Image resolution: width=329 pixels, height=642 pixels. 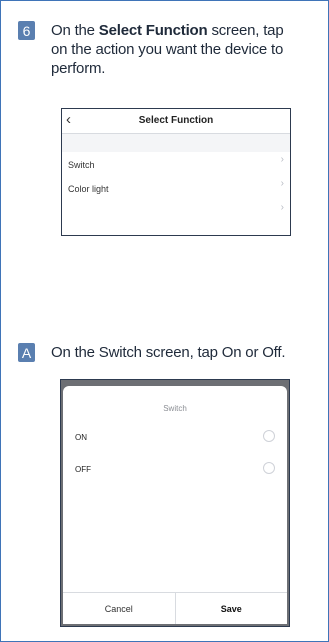 I want to click on row-label: Color light, so click(x=88, y=189).